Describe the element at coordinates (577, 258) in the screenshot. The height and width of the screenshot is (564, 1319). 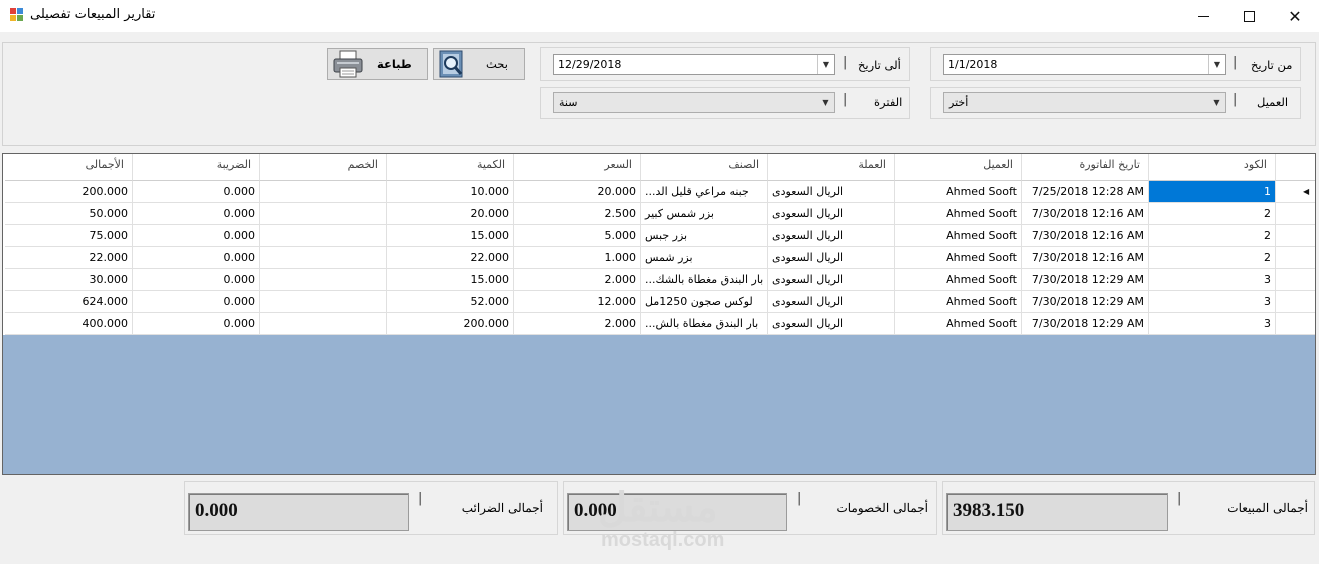
I see `cell-price: 1.000` at that location.